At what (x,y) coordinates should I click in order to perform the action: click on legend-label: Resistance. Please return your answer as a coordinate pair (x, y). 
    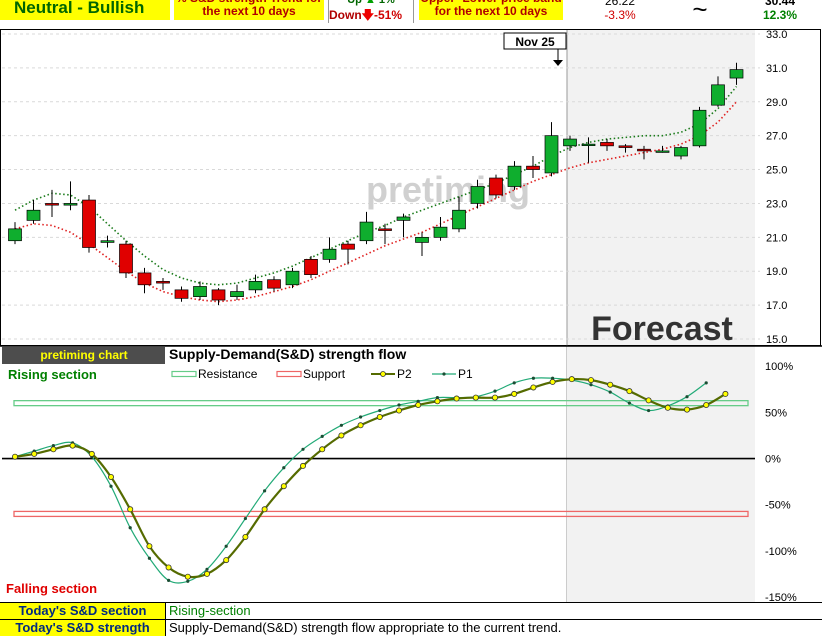
    Looking at the image, I should click on (228, 374).